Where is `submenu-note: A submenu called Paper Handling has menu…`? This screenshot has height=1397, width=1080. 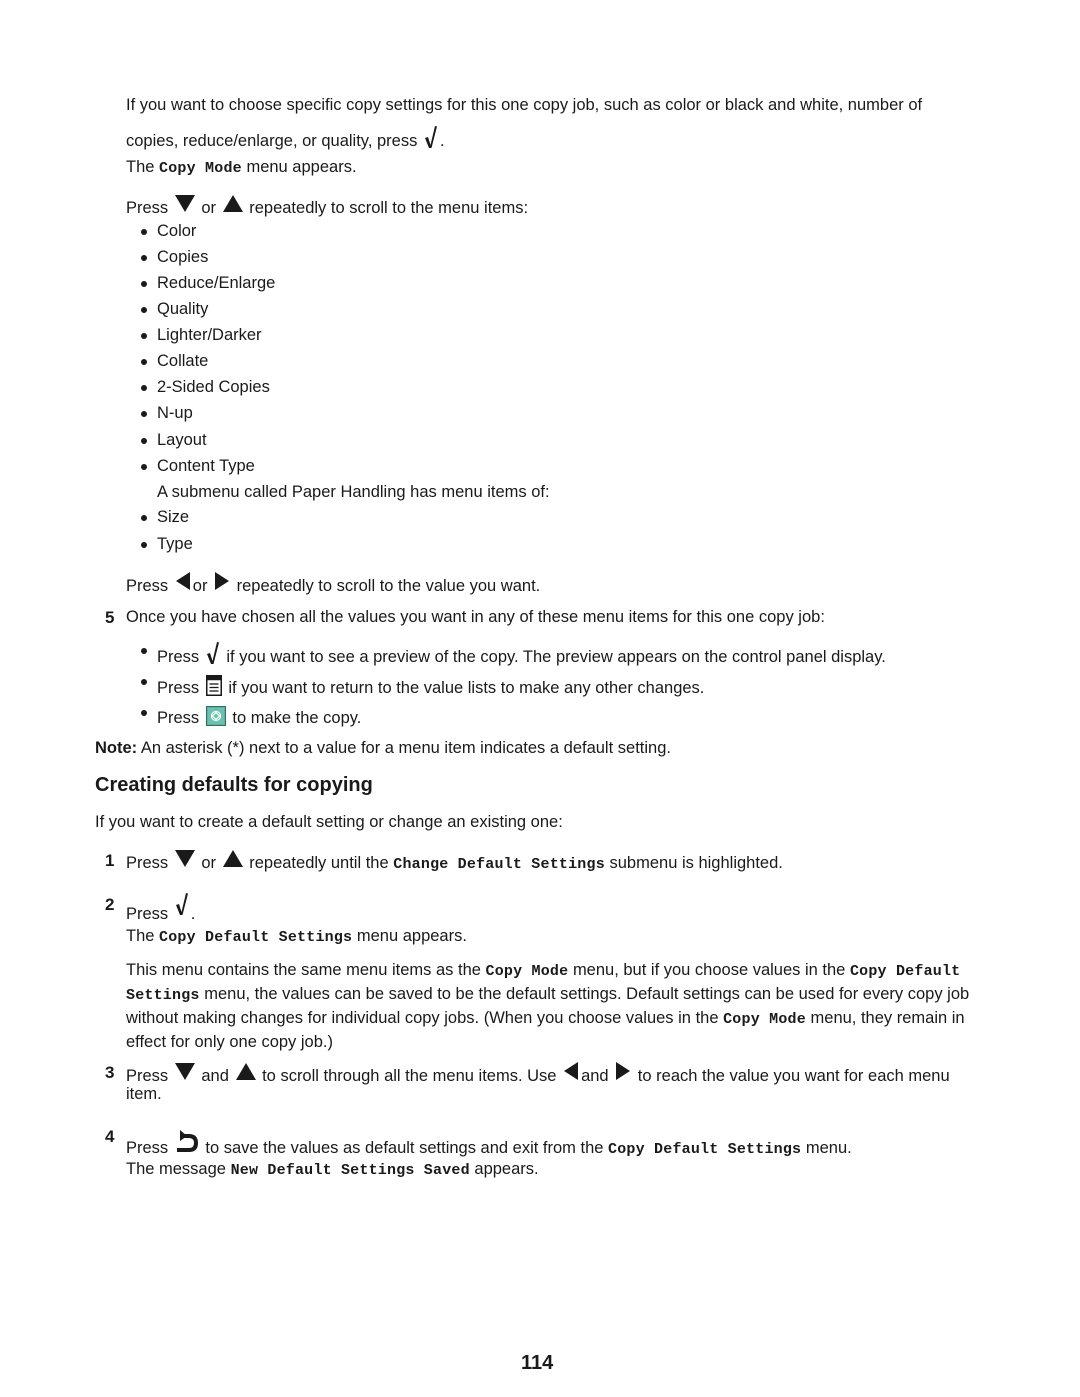 submenu-note: A submenu called Paper Handling has menu… is located at coordinates (353, 492).